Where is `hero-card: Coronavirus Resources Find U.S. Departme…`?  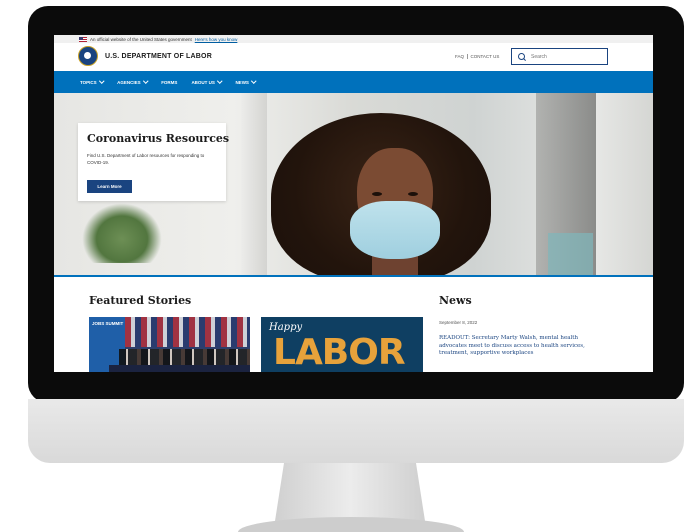 hero-card: Coronavirus Resources Find U.S. Departme… is located at coordinates (154, 162).